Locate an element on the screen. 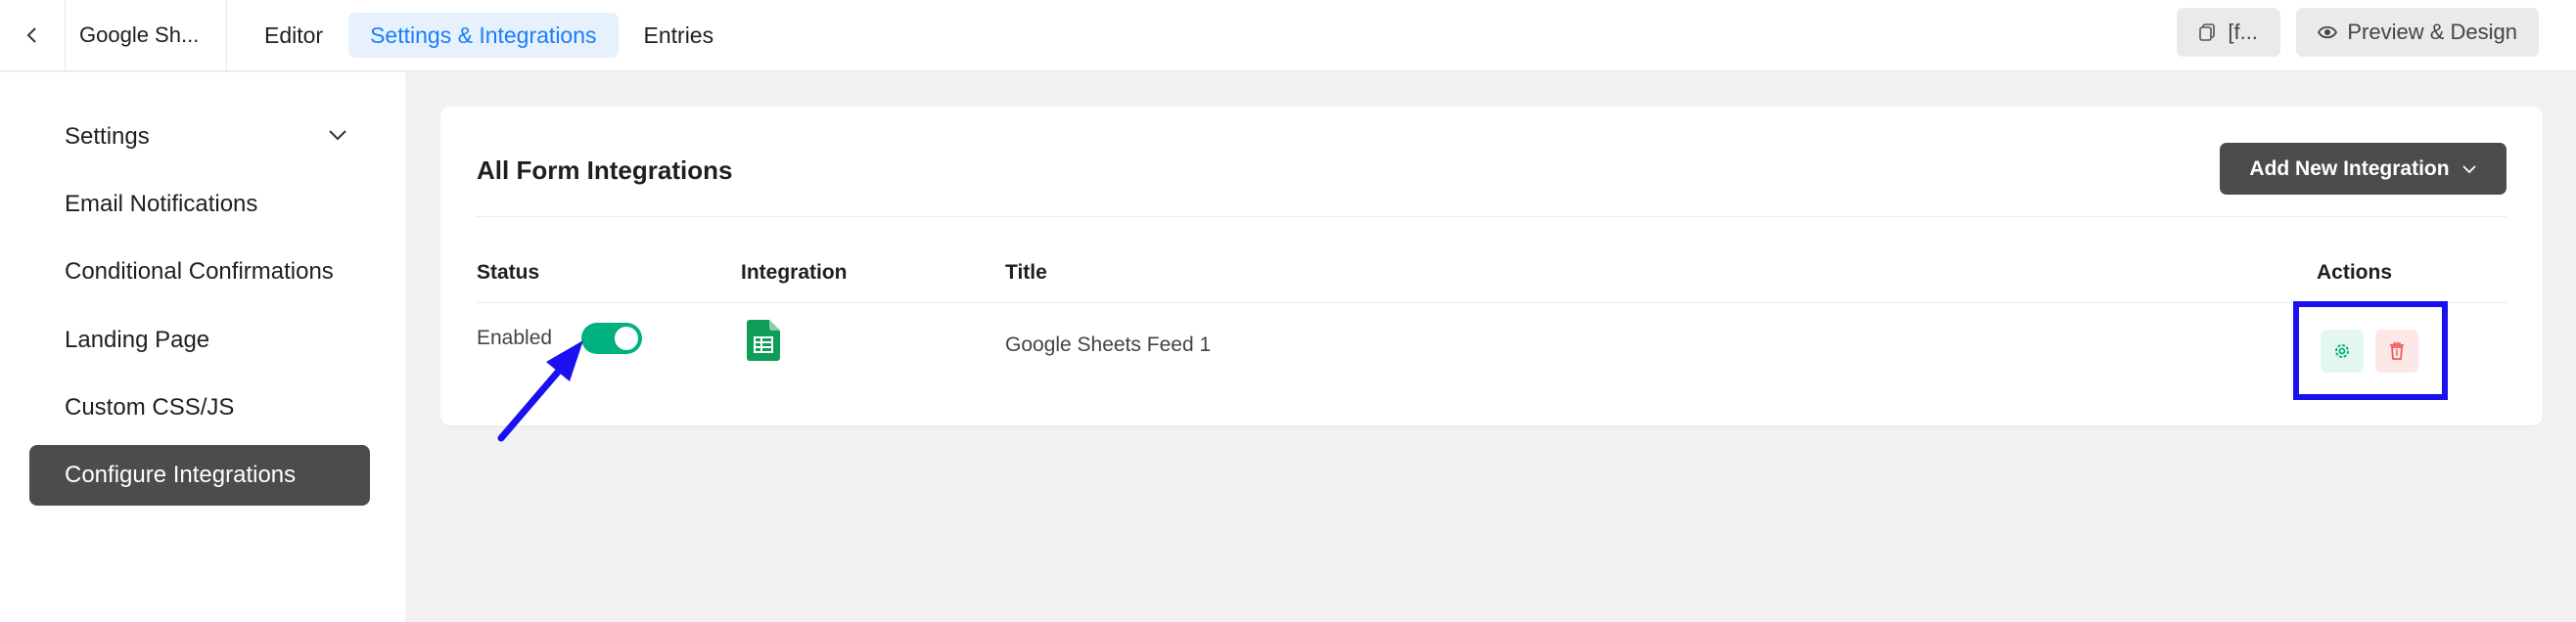  column-header-actions: Actions is located at coordinates (2355, 272).